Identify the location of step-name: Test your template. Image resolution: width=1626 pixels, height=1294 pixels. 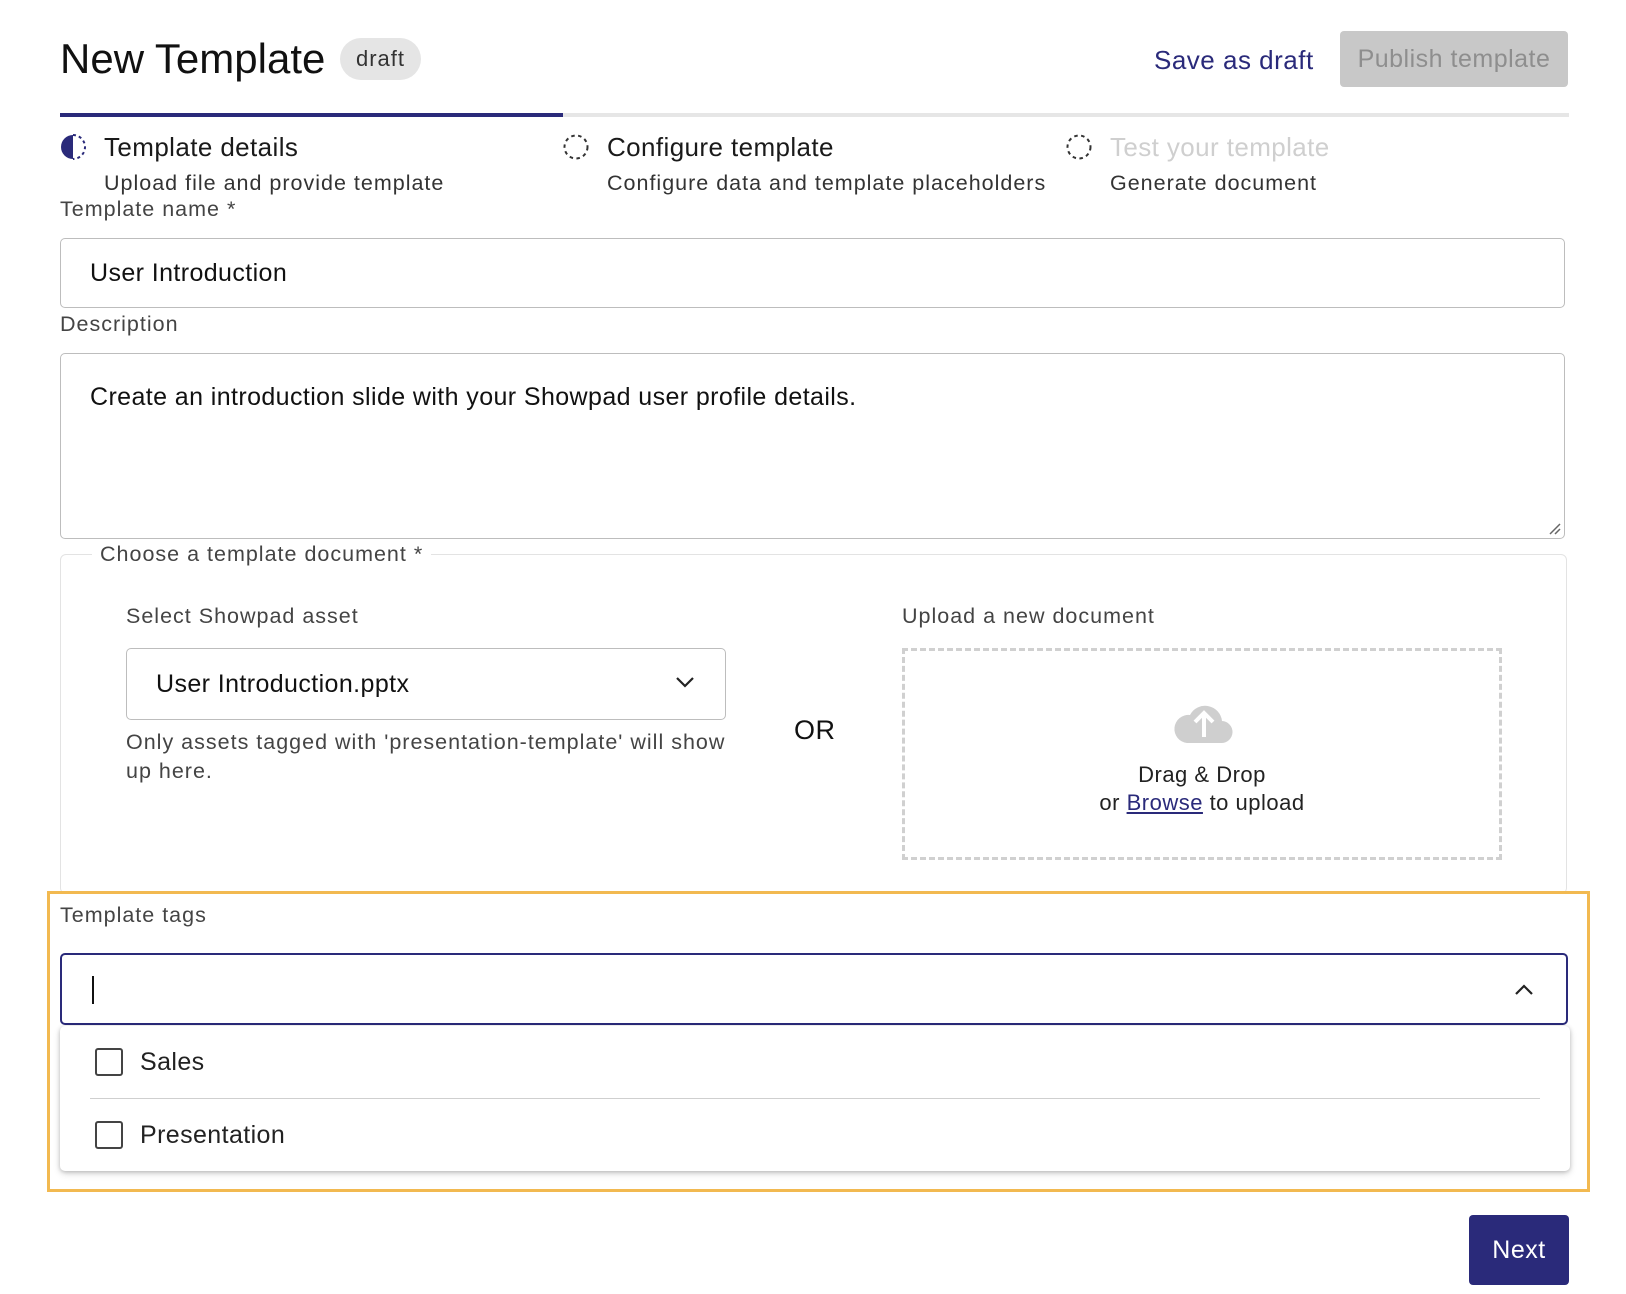
(1220, 147).